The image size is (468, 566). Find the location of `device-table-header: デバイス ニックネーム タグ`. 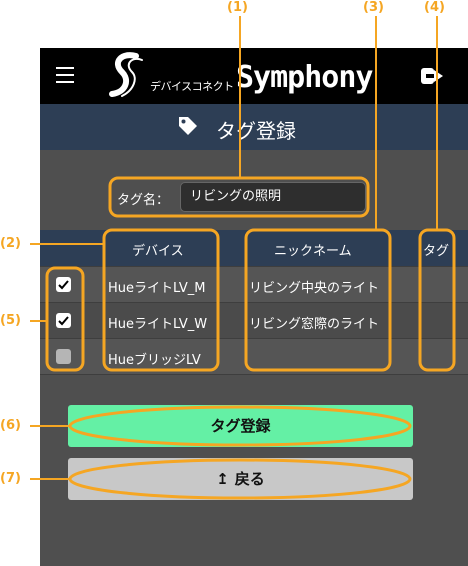

device-table-header: デバイス ニックネーム タグ is located at coordinates (254, 248).